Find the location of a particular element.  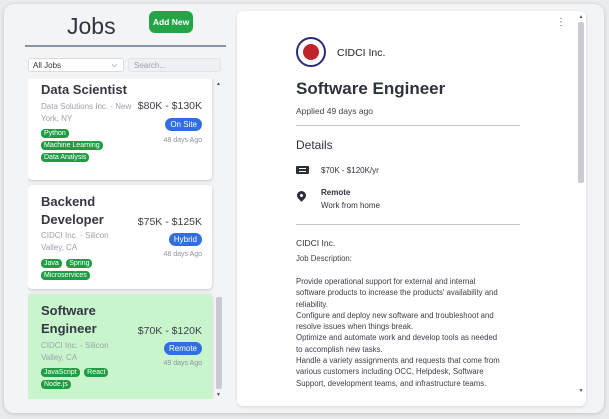

job-card-salary: $75K - $125K is located at coordinates (169, 222).